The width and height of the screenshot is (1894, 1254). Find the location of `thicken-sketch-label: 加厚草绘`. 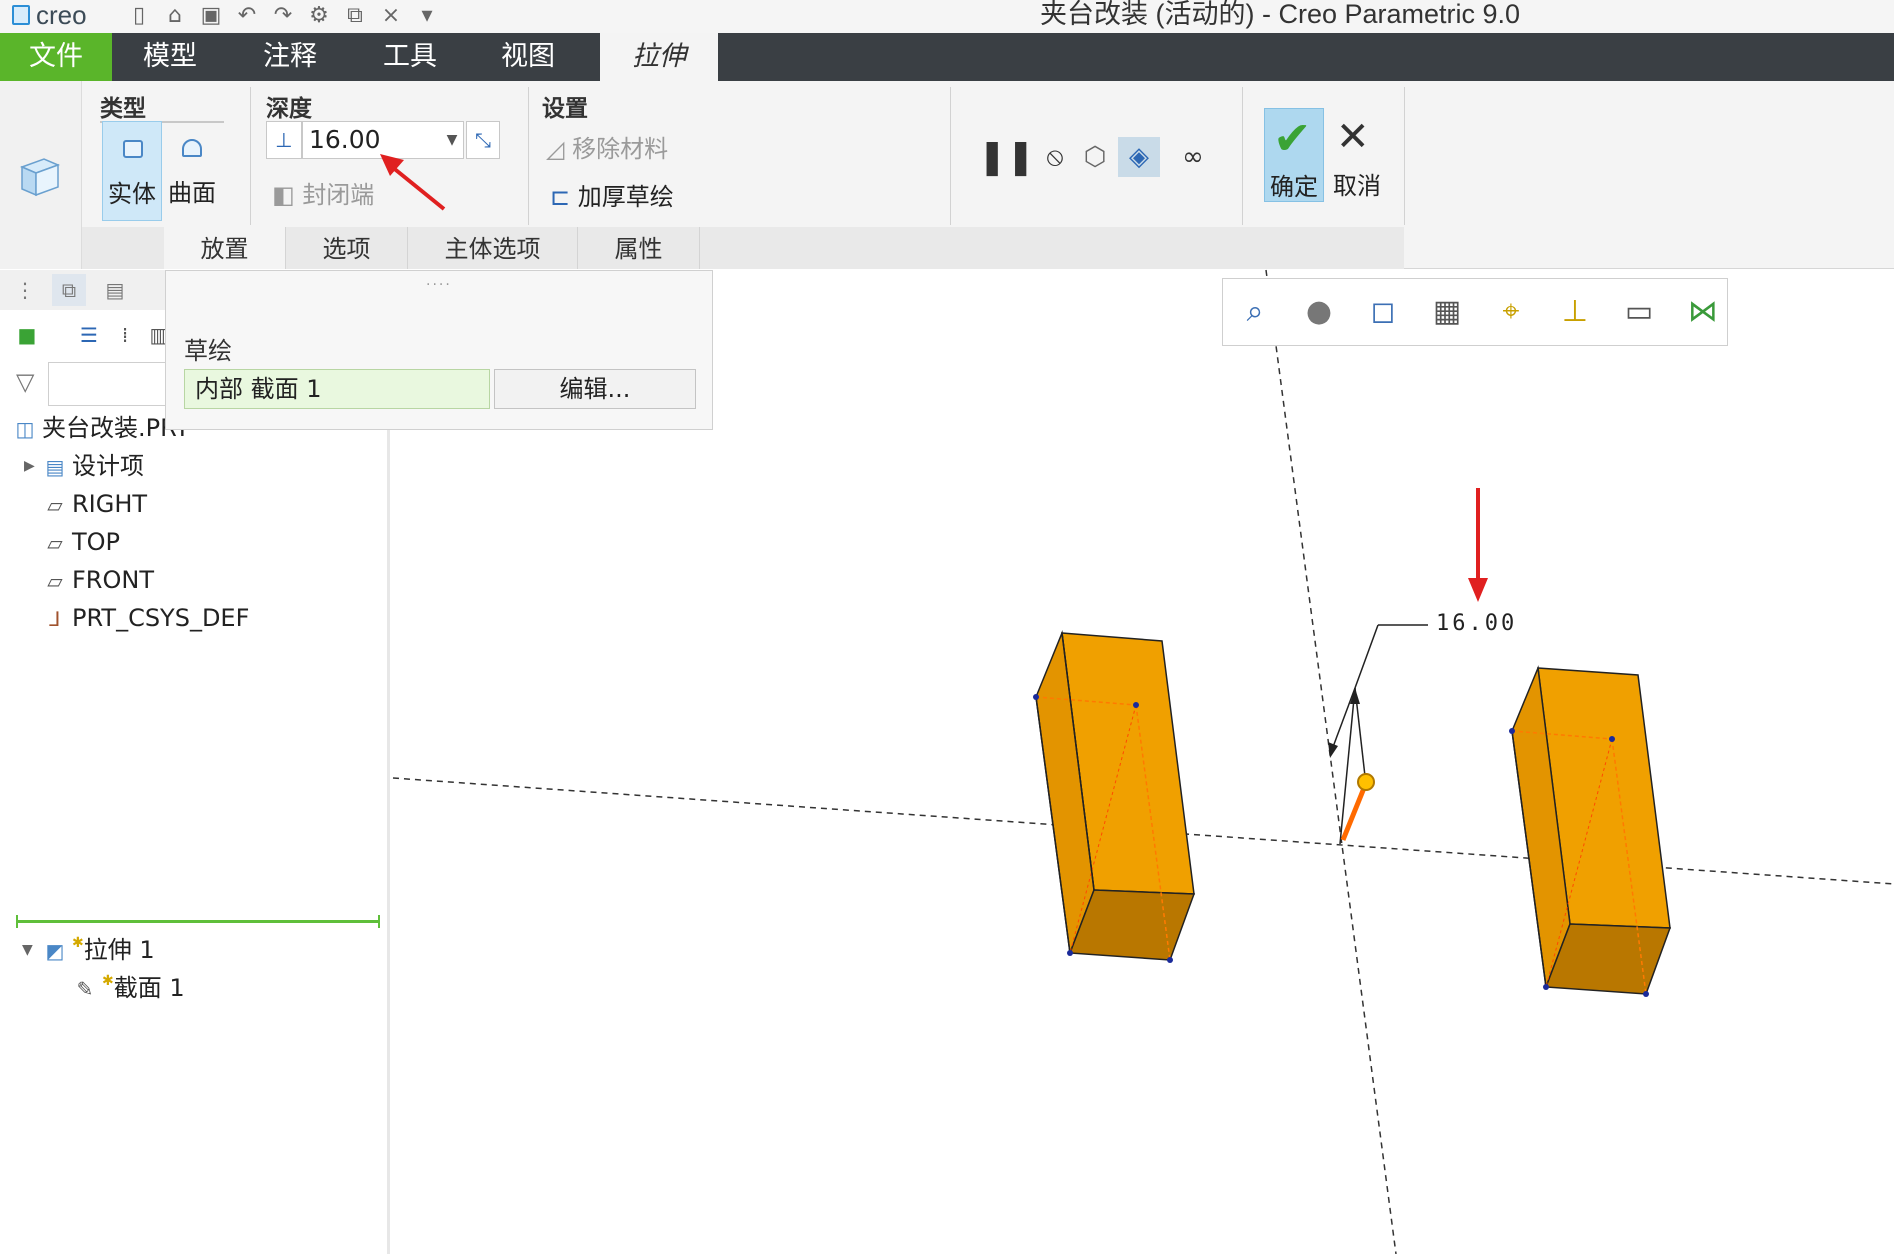

thicken-sketch-label: 加厚草绘 is located at coordinates (625, 197).